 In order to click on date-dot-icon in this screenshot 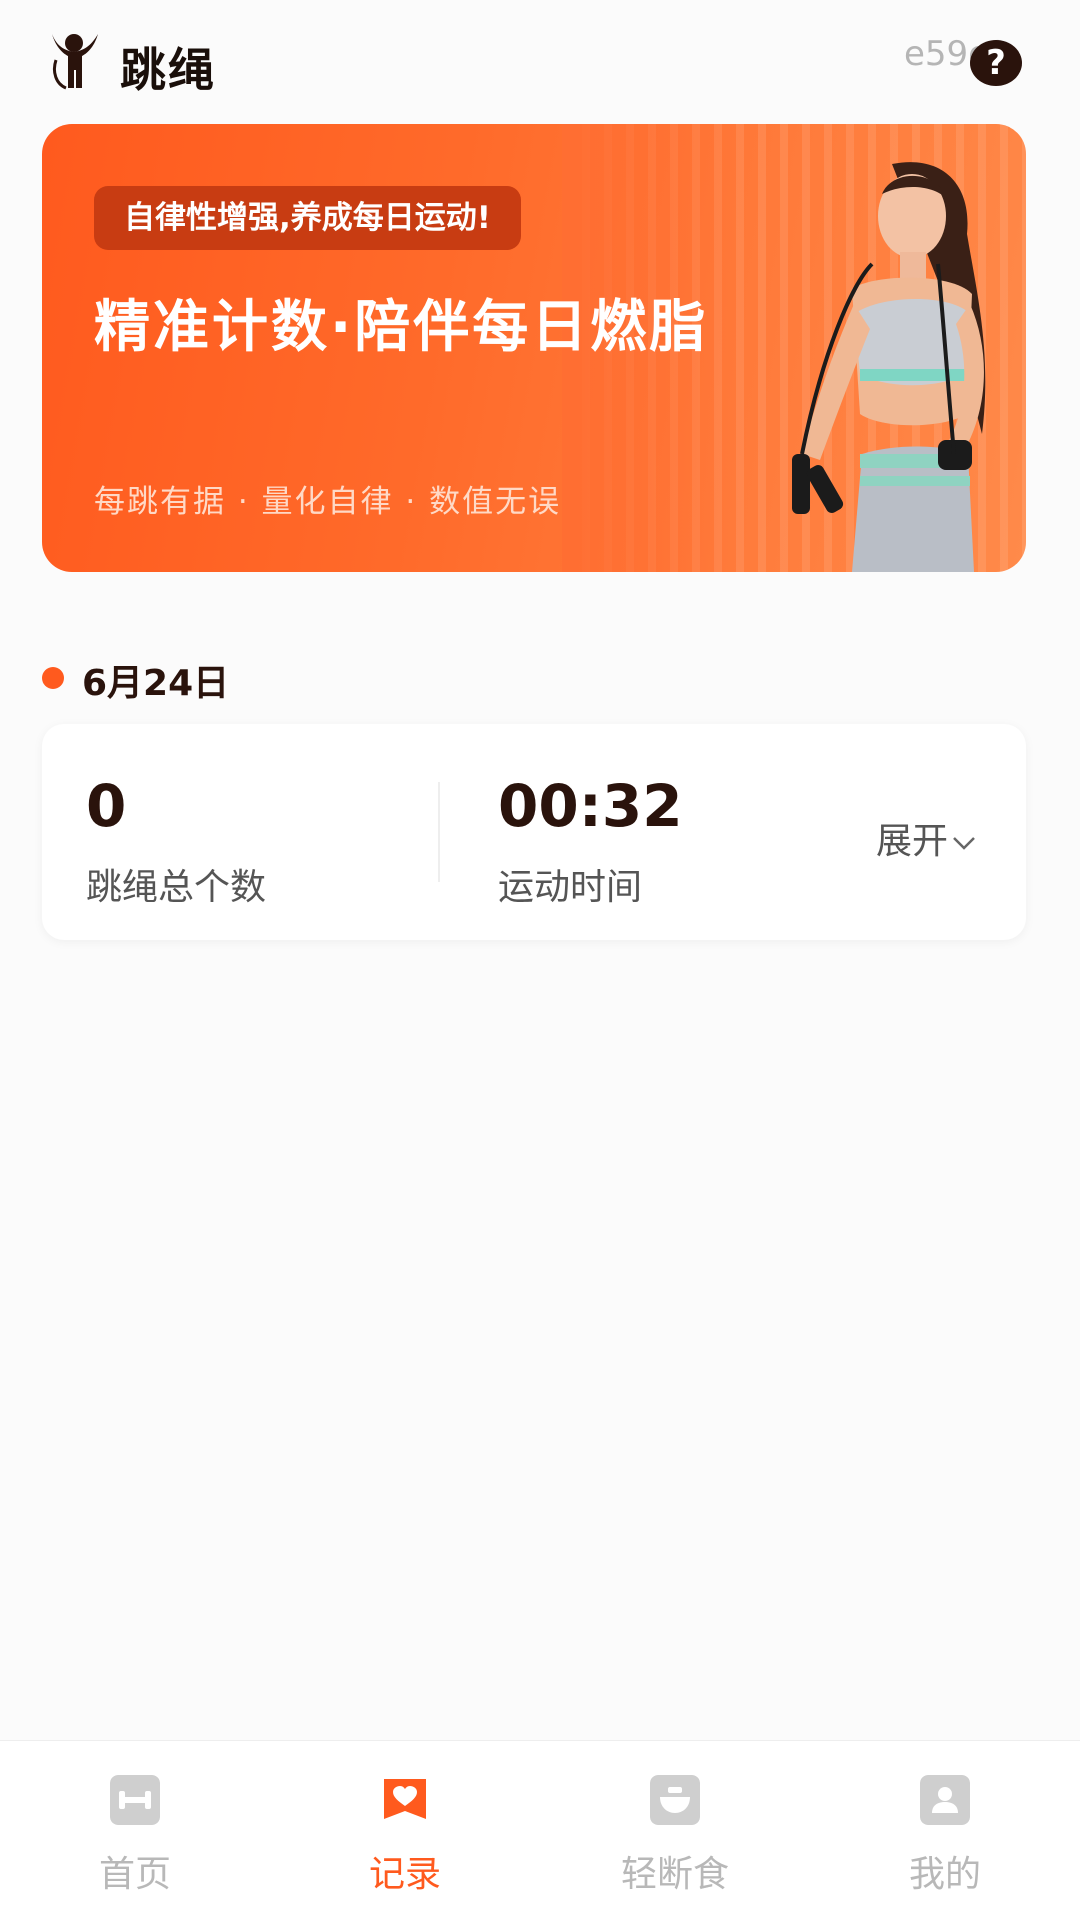, I will do `click(53, 678)`.